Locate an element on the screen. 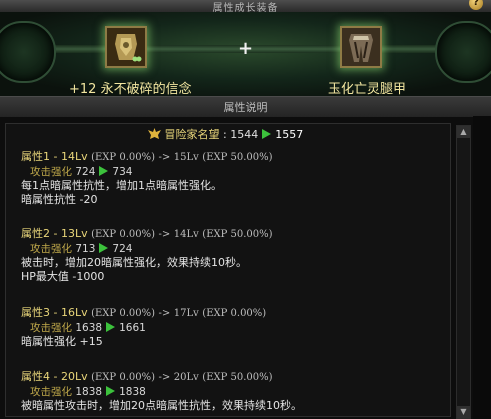 Image resolution: width=491 pixels, height=419 pixels. attribute-header: 属性2 - 13Lv is located at coordinates (54, 233).